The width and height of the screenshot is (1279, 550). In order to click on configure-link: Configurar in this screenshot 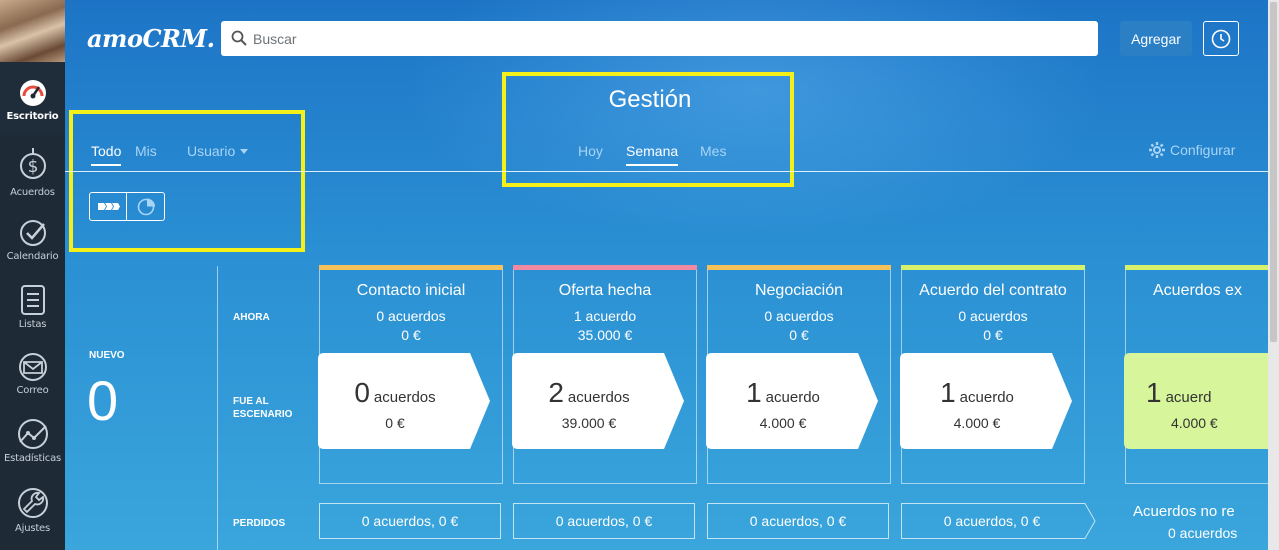, I will do `click(1191, 150)`.